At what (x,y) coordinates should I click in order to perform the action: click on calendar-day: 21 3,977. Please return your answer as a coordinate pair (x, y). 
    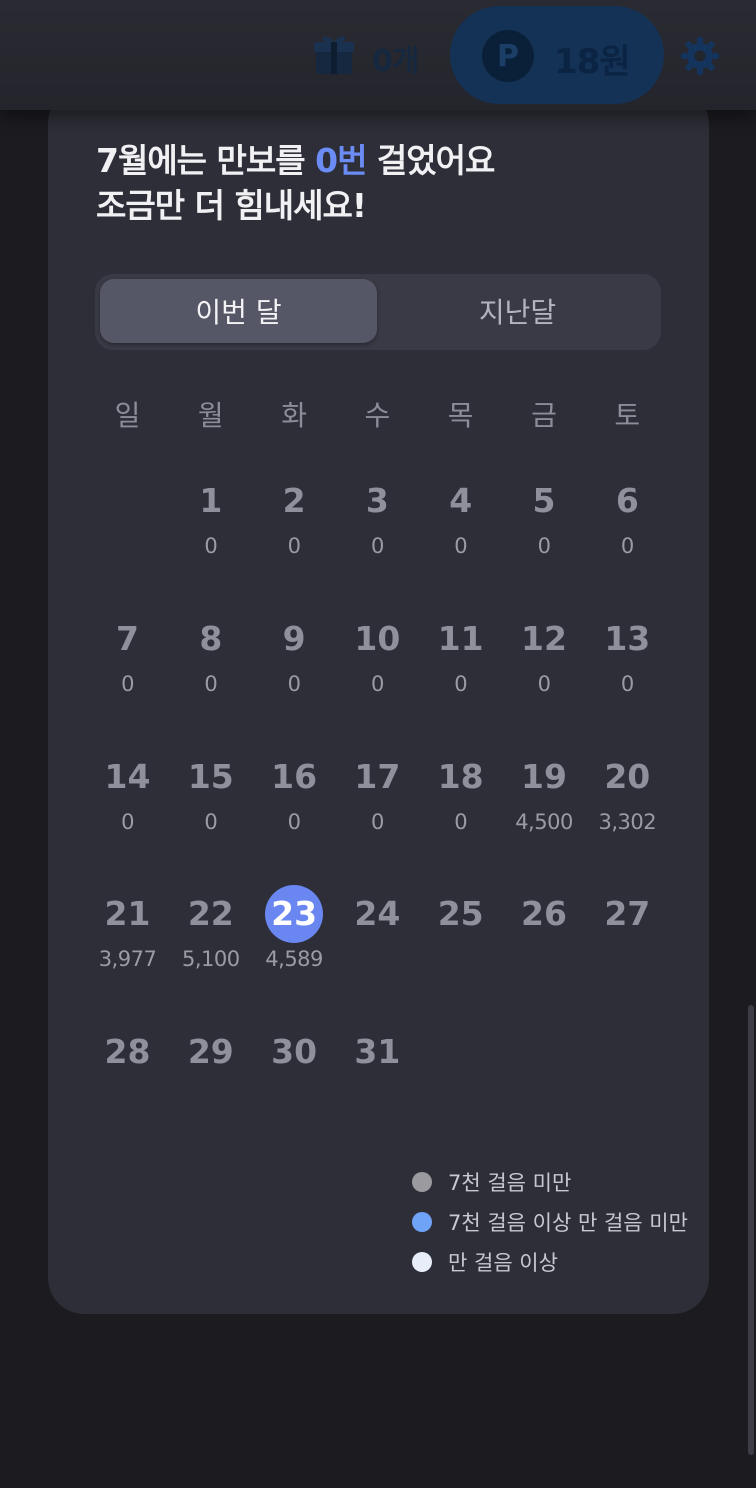
    Looking at the image, I should click on (127, 946).